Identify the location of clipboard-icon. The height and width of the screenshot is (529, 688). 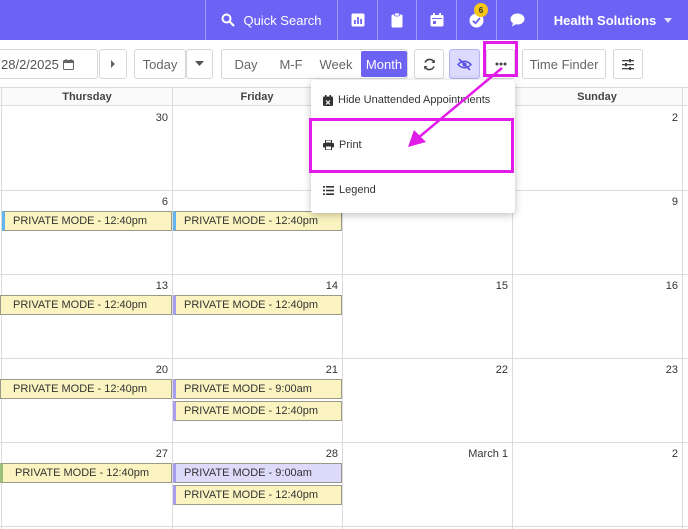
(397, 19).